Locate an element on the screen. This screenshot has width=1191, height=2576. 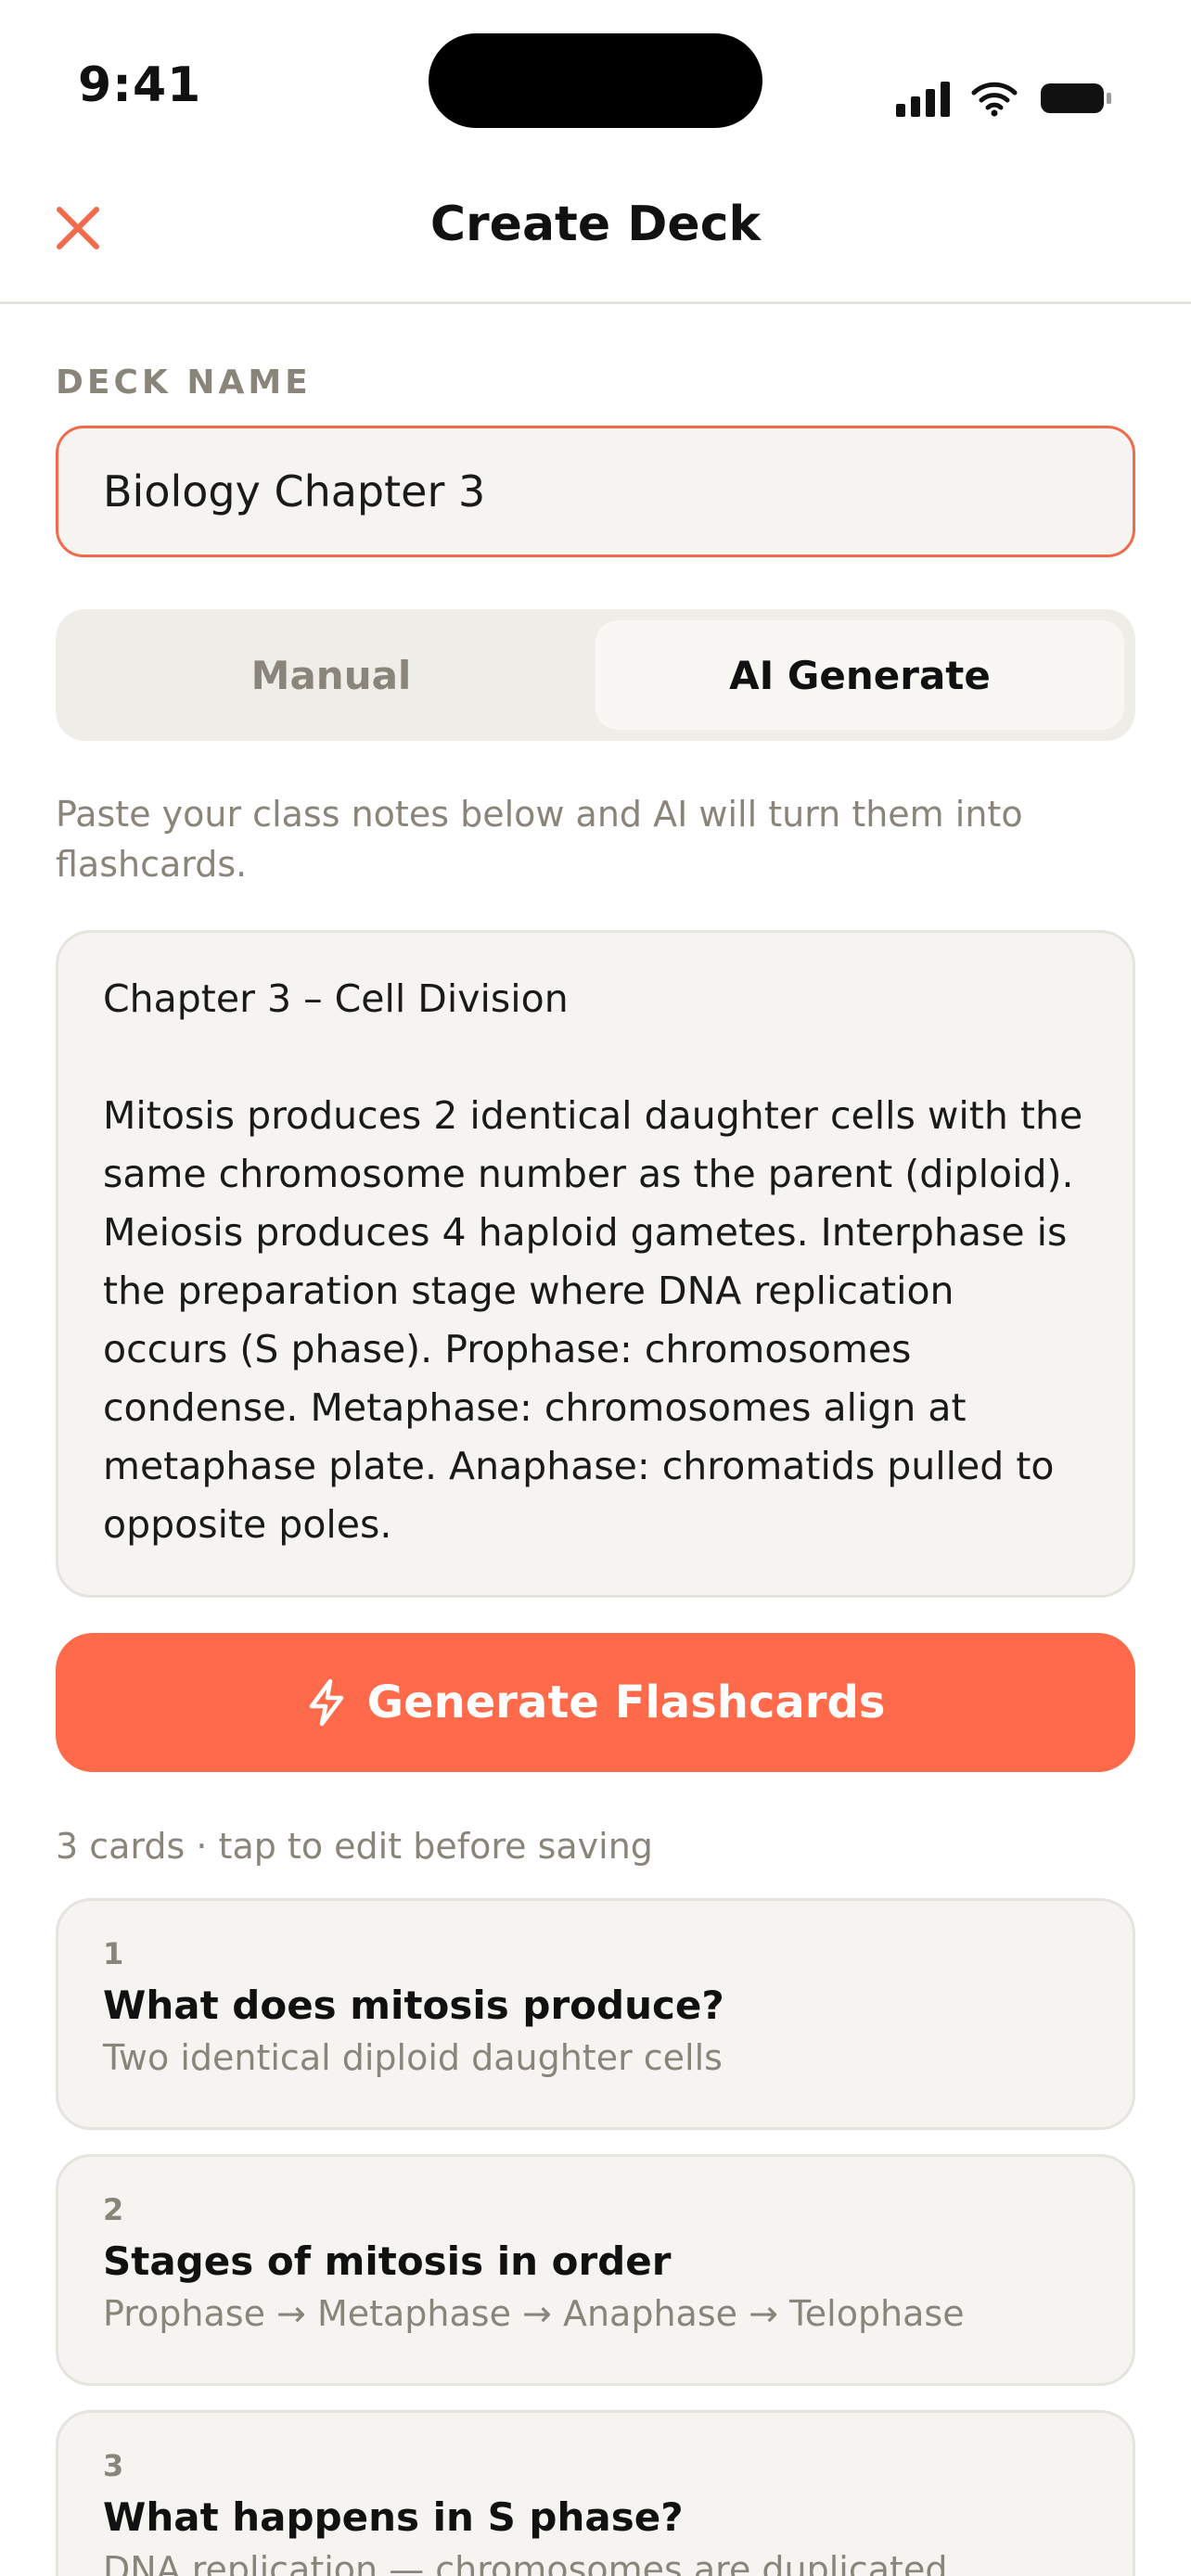
cellular-signal-icon is located at coordinates (923, 98).